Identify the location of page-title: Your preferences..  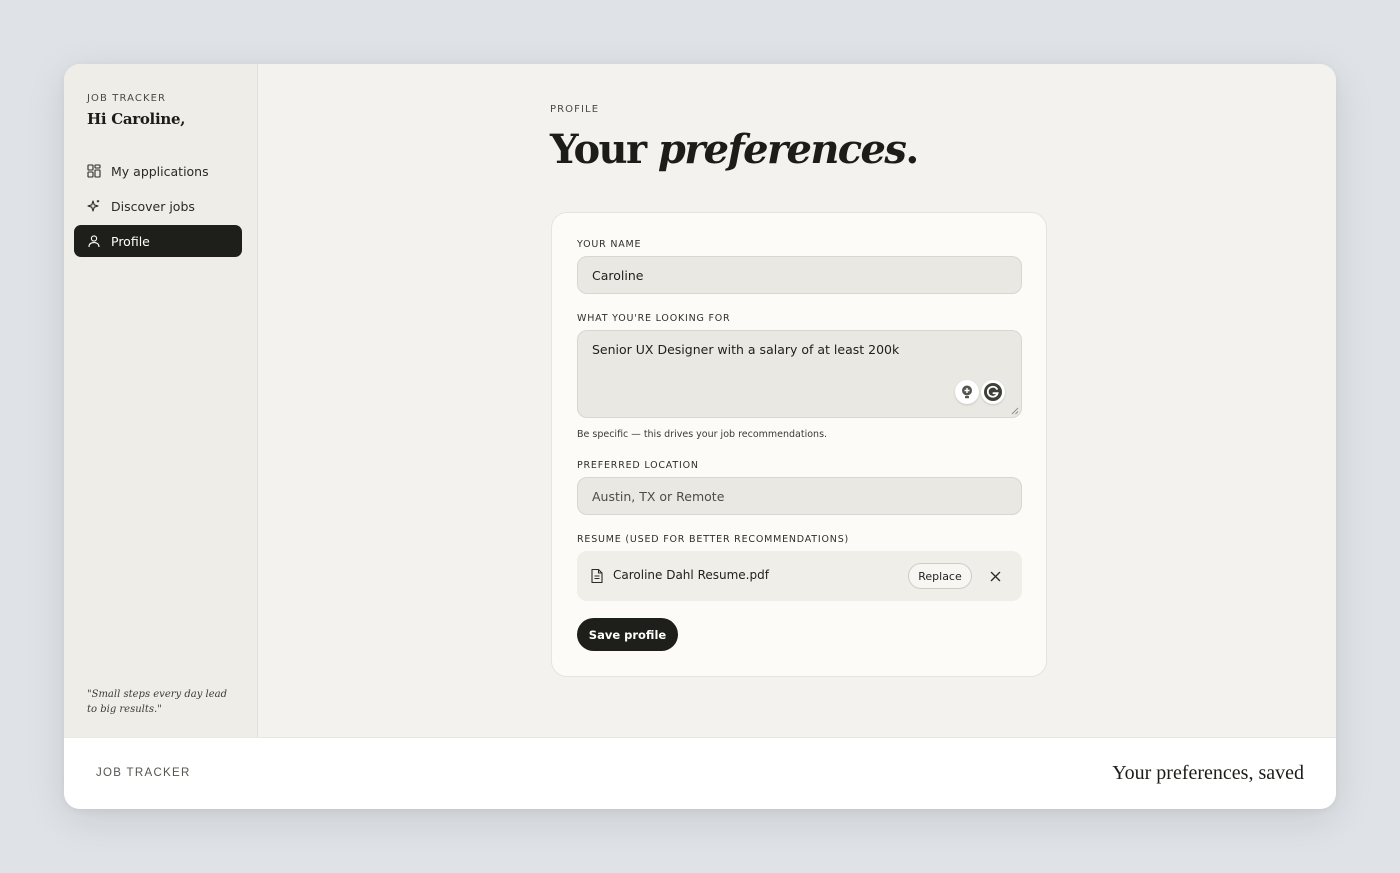
(734, 149).